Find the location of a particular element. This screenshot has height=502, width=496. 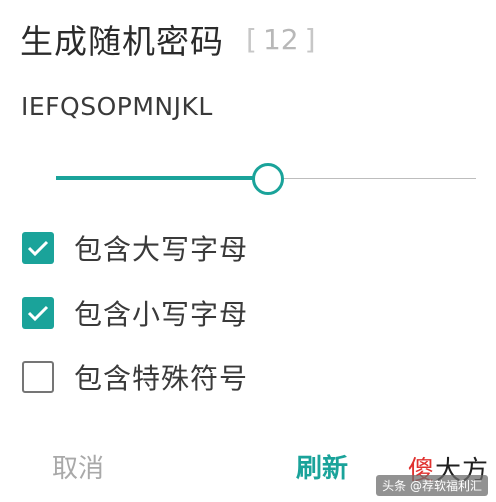

bracket-close-icon: ] is located at coordinates (310, 39).